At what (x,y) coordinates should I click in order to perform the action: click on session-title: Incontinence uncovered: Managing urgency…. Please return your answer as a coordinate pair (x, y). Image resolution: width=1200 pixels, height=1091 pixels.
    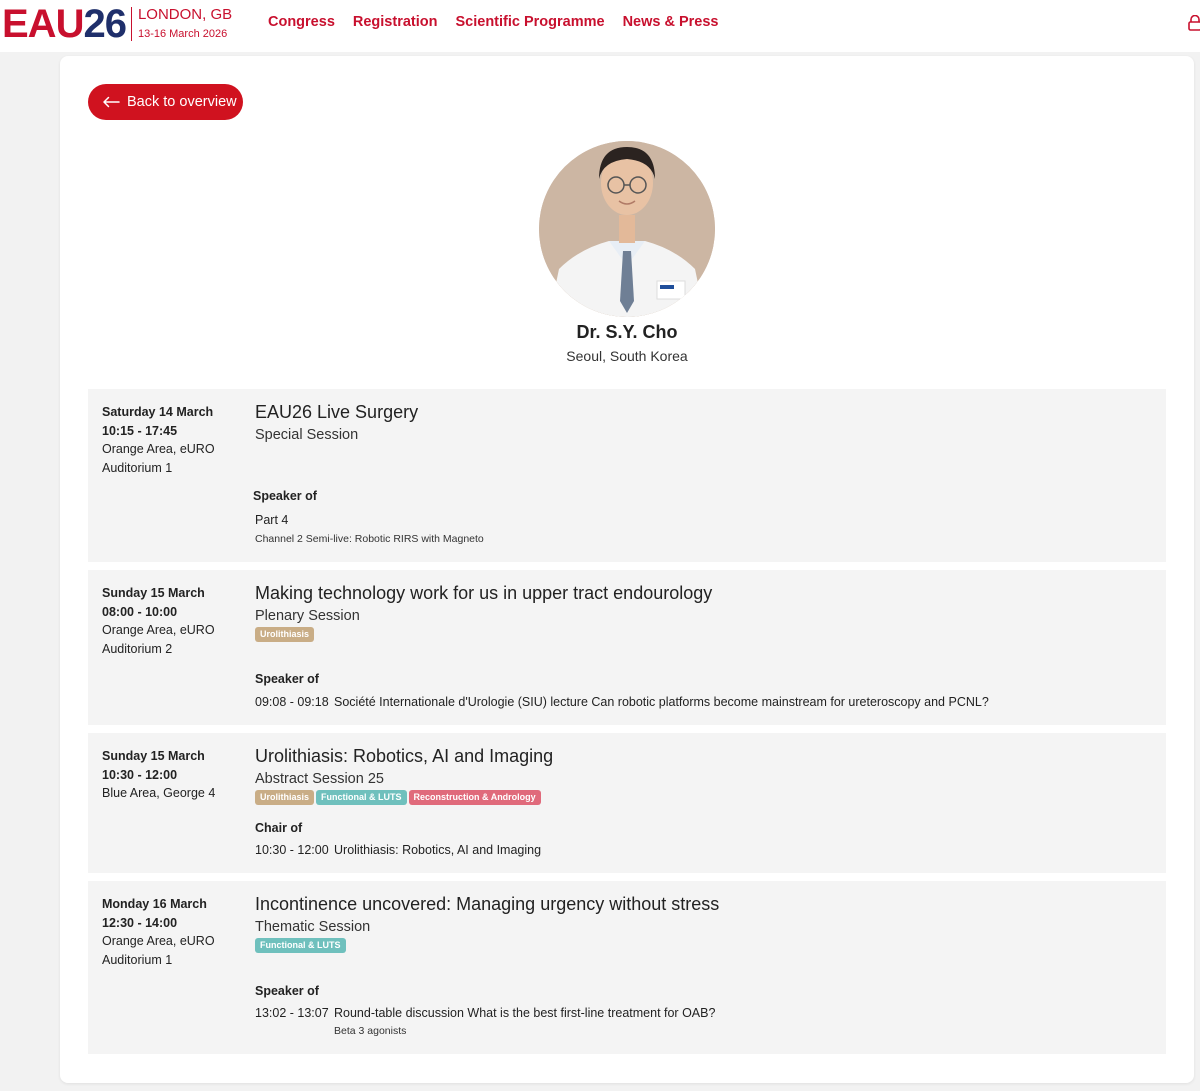
    Looking at the image, I should click on (487, 904).